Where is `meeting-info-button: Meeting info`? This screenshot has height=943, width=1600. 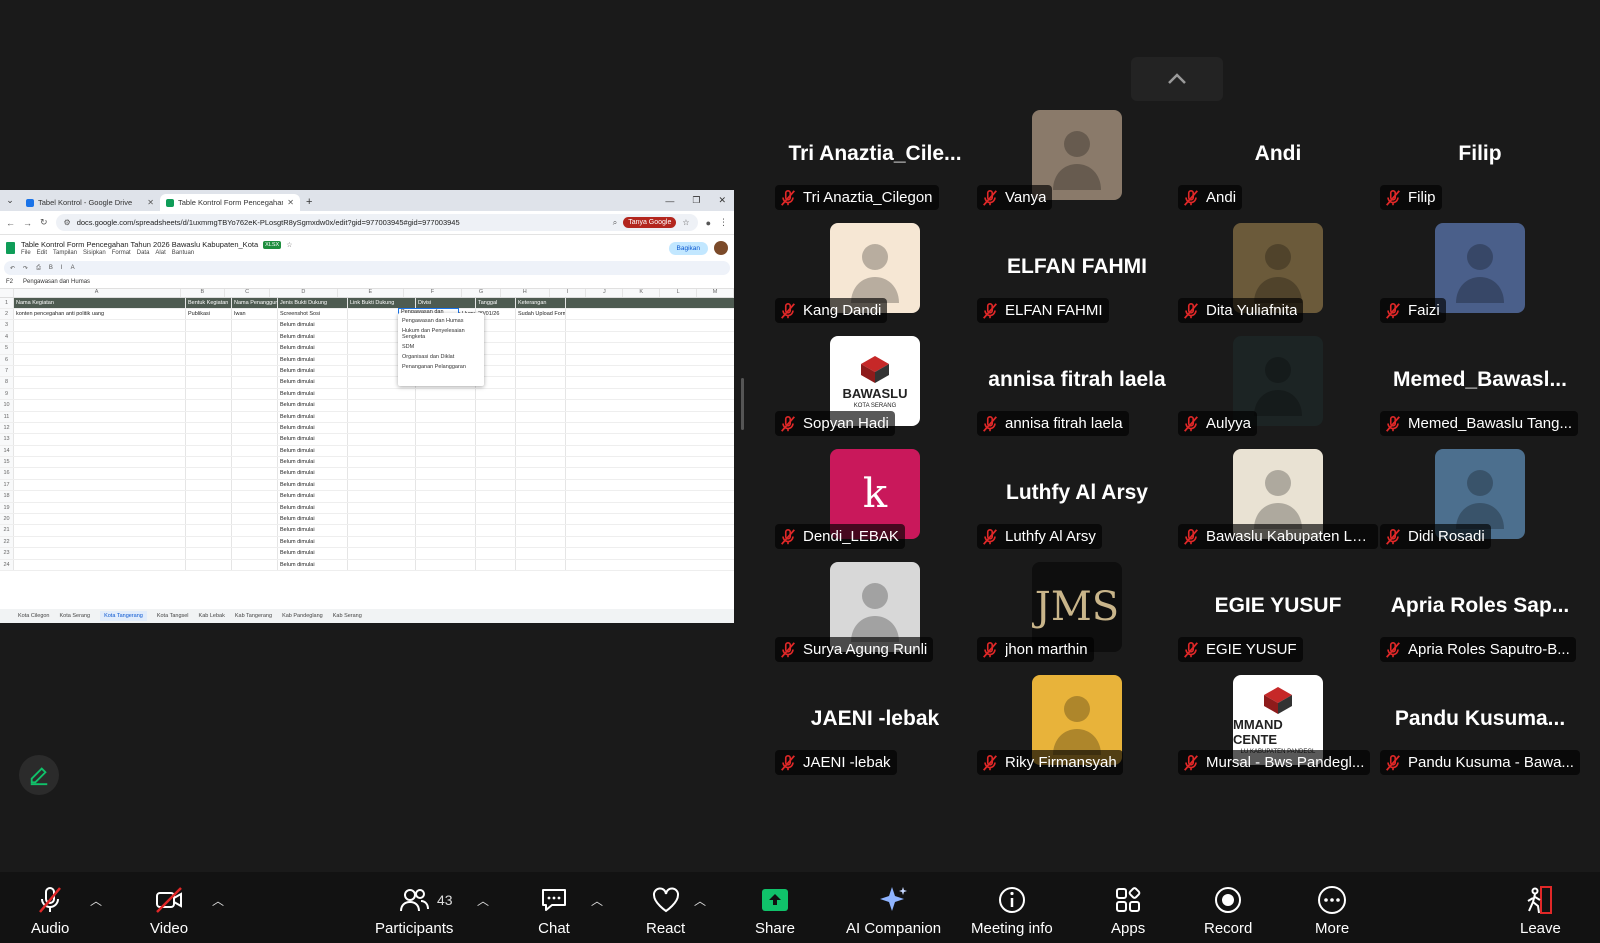 meeting-info-button: Meeting info is located at coordinates (1012, 910).